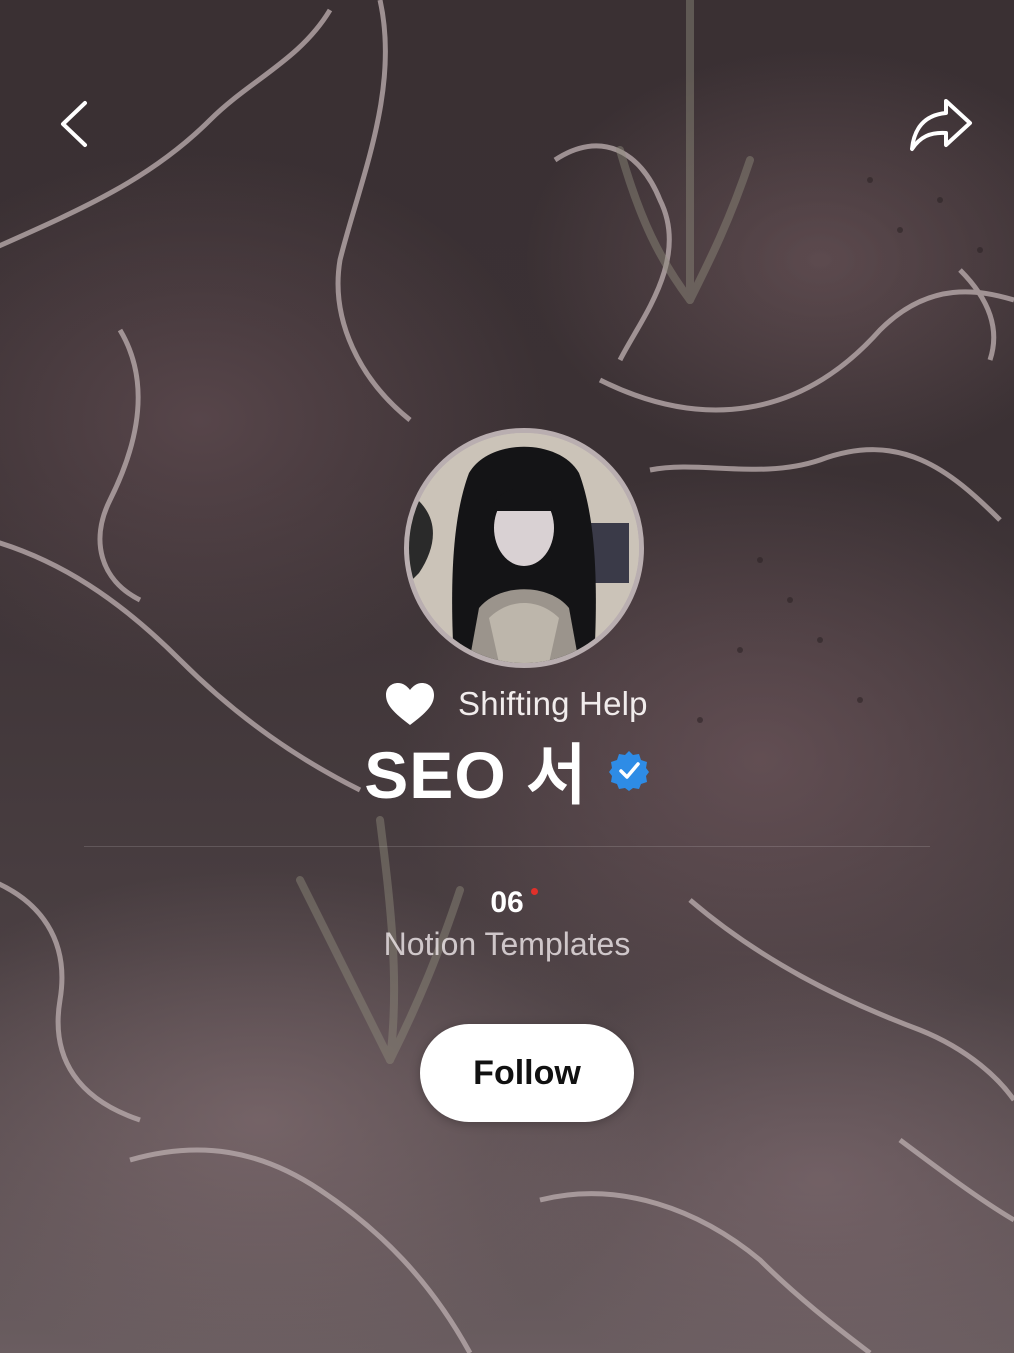  What do you see at coordinates (507, 902) in the screenshot?
I see `stat-count: 06` at bounding box center [507, 902].